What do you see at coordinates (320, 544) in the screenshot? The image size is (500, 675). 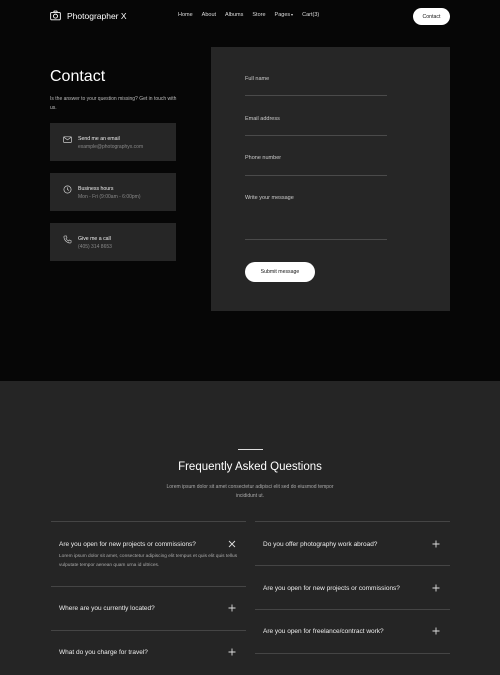 I see `faq-question: Do you offer photography work abroad?` at bounding box center [320, 544].